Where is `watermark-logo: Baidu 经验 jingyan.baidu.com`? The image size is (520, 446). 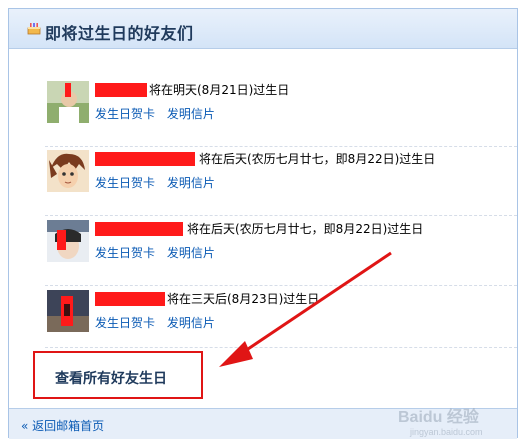 watermark-logo: Baidu 经验 jingyan.baidu.com is located at coordinates (440, 422).